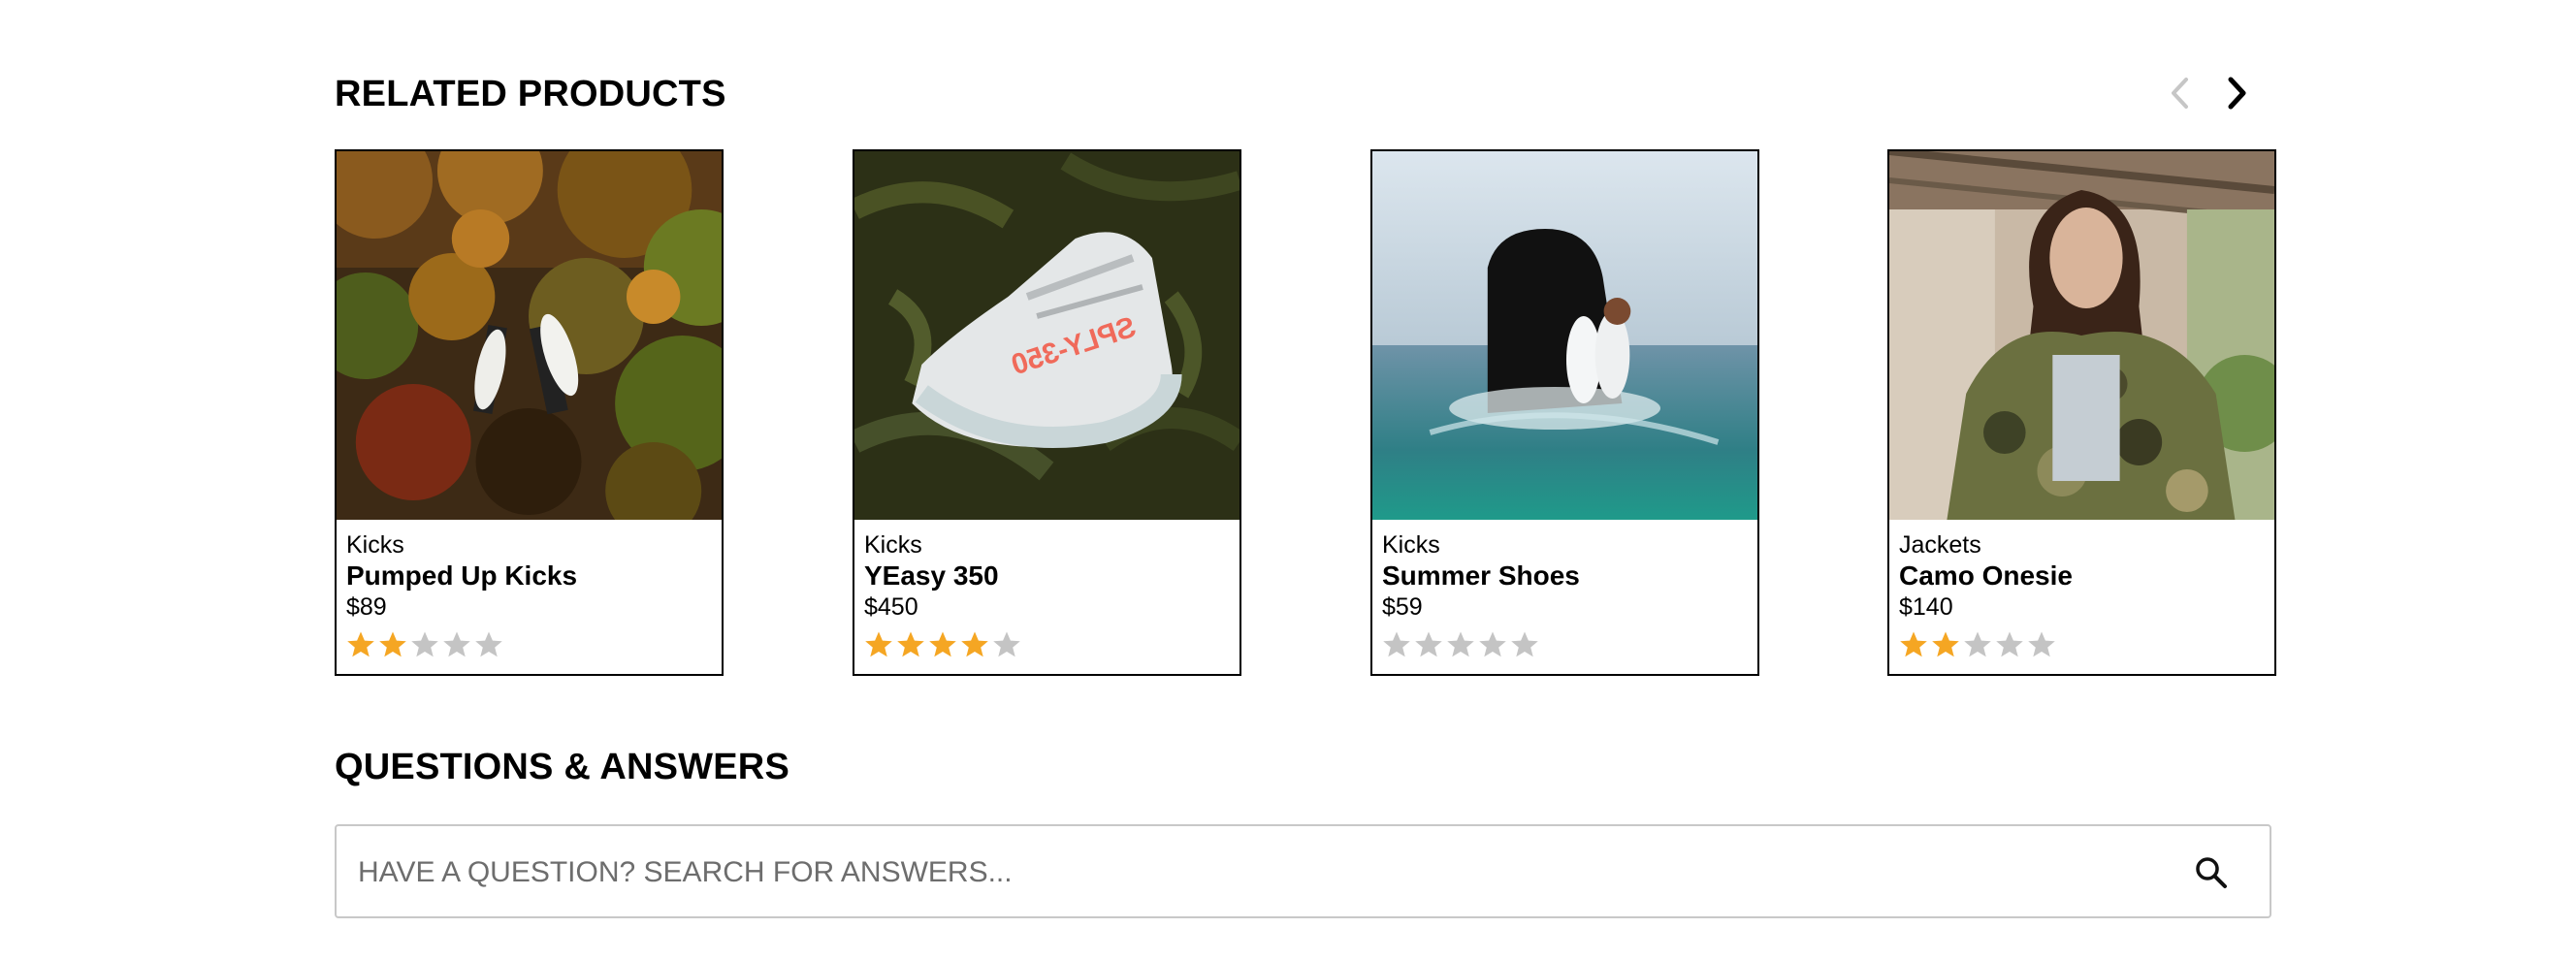  What do you see at coordinates (2081, 335) in the screenshot?
I see `product-image-camo-onesie` at bounding box center [2081, 335].